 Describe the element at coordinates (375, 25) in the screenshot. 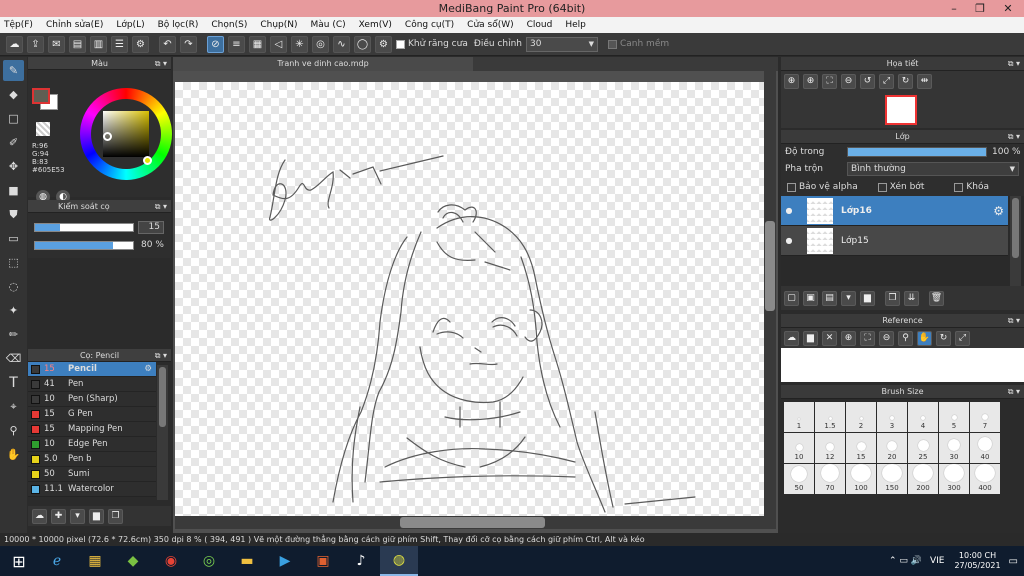

I see `menu-view: Xem(V)` at that location.